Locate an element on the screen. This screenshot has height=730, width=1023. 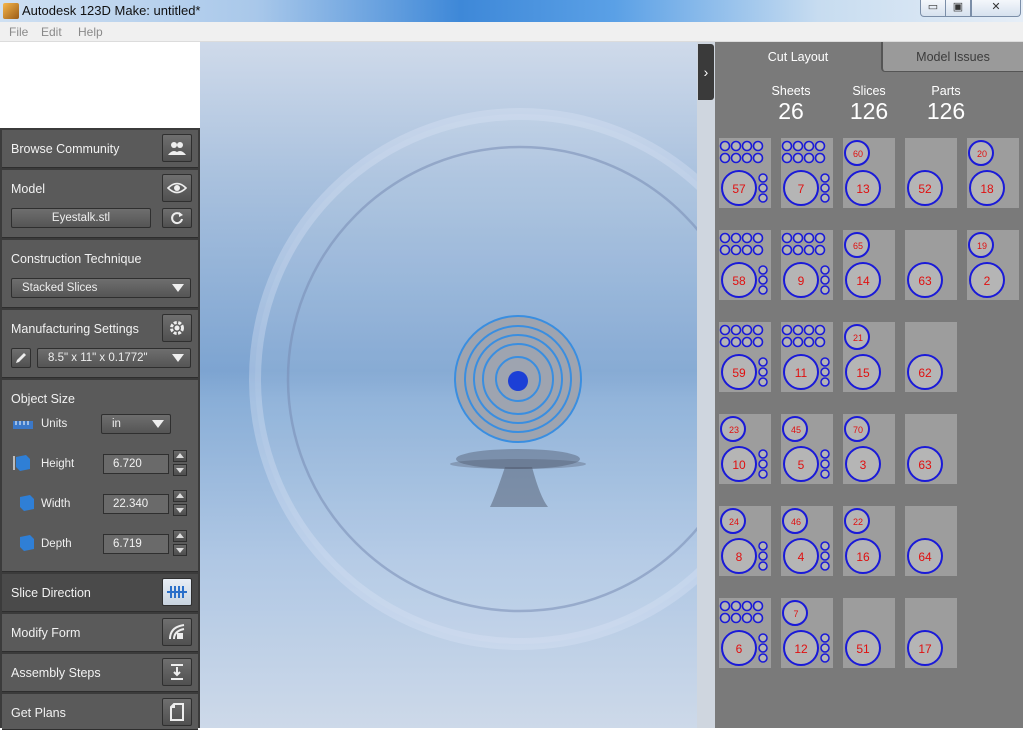
model-file-button: Eyestalk.stl is located at coordinates (81, 218).